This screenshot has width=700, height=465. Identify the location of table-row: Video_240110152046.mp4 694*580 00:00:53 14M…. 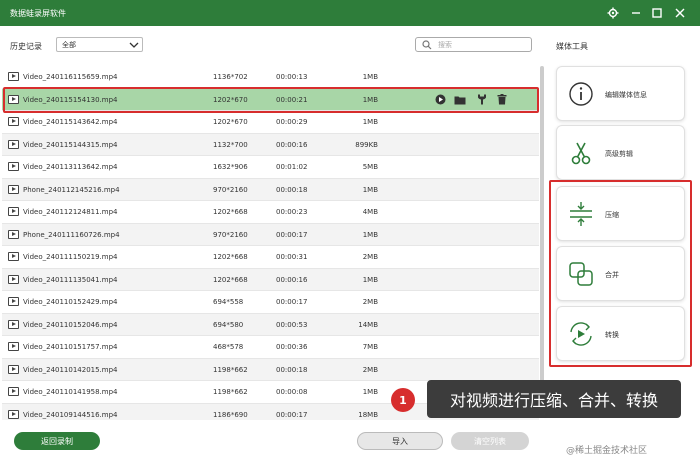
(270, 324).